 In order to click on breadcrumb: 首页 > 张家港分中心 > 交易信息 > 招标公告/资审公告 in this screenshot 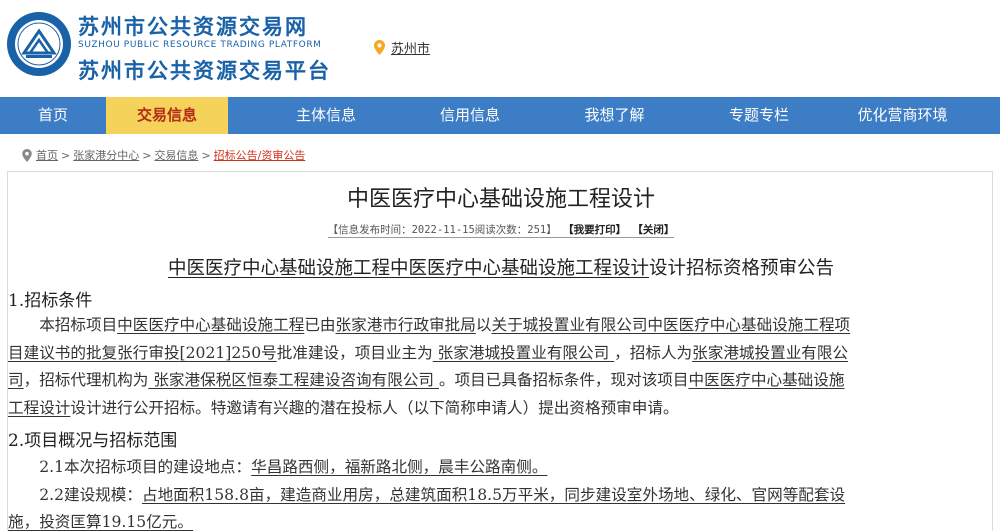, I will do `click(163, 155)`.